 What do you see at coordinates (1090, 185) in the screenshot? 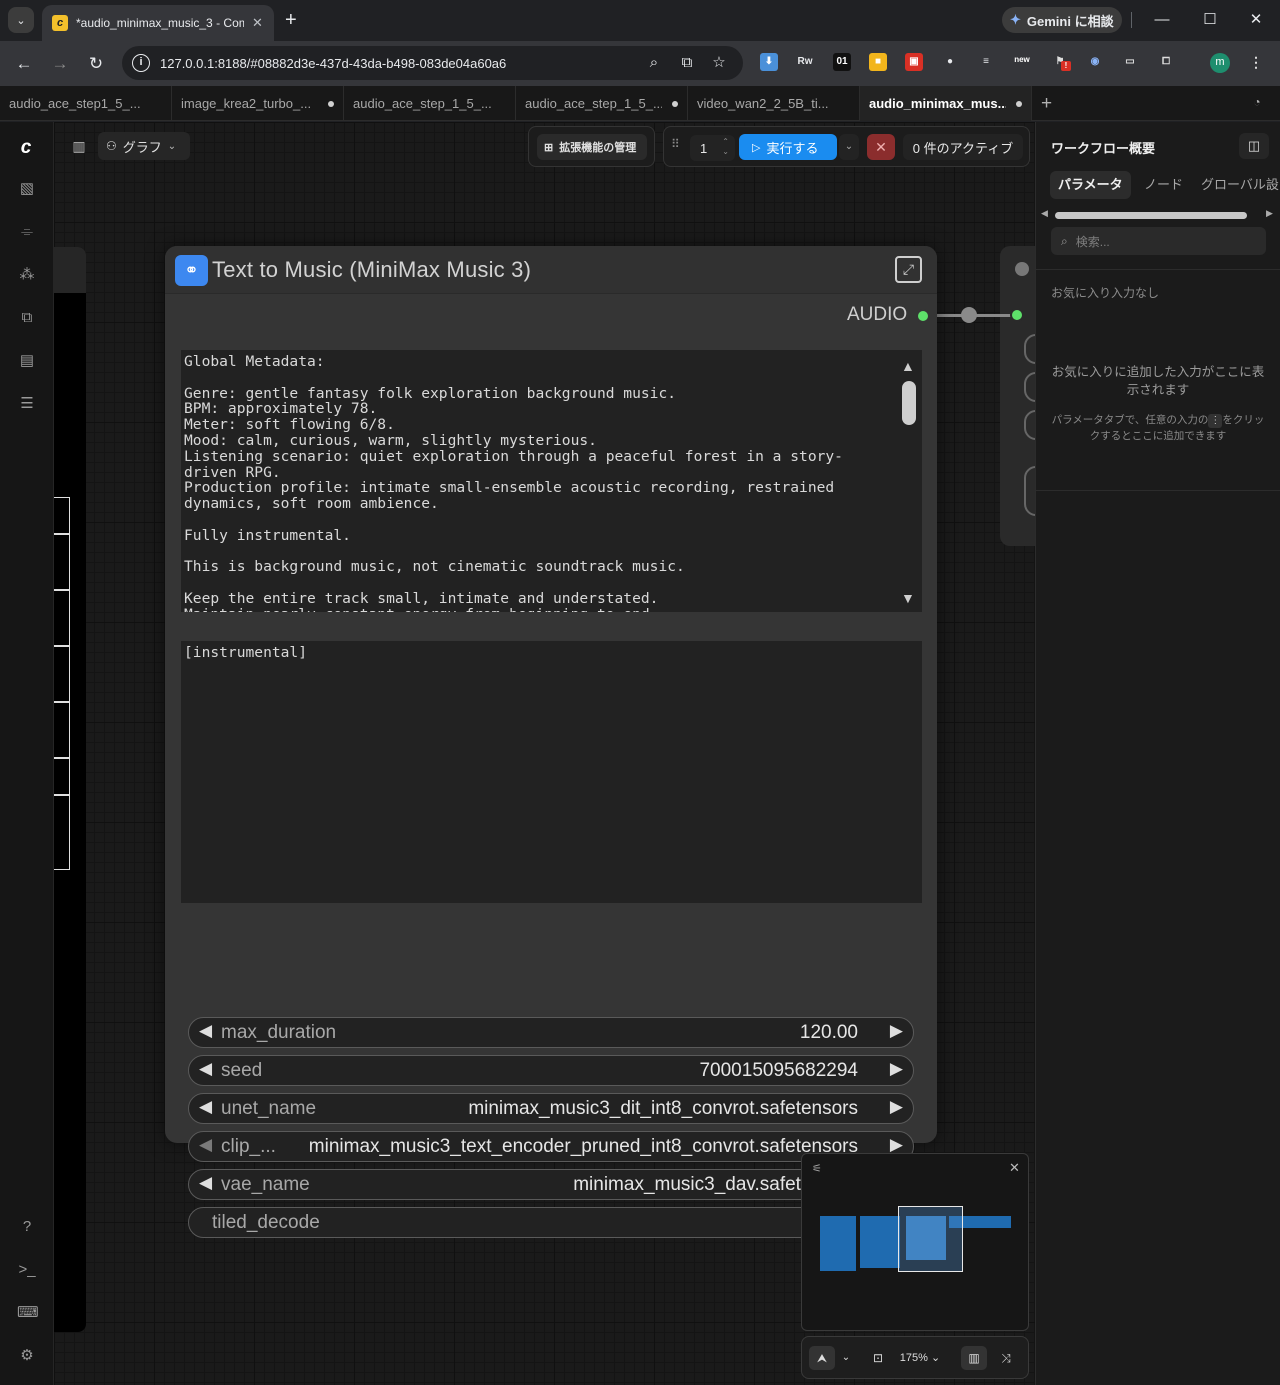
I see `tab-parameters: パラメータ` at bounding box center [1090, 185].